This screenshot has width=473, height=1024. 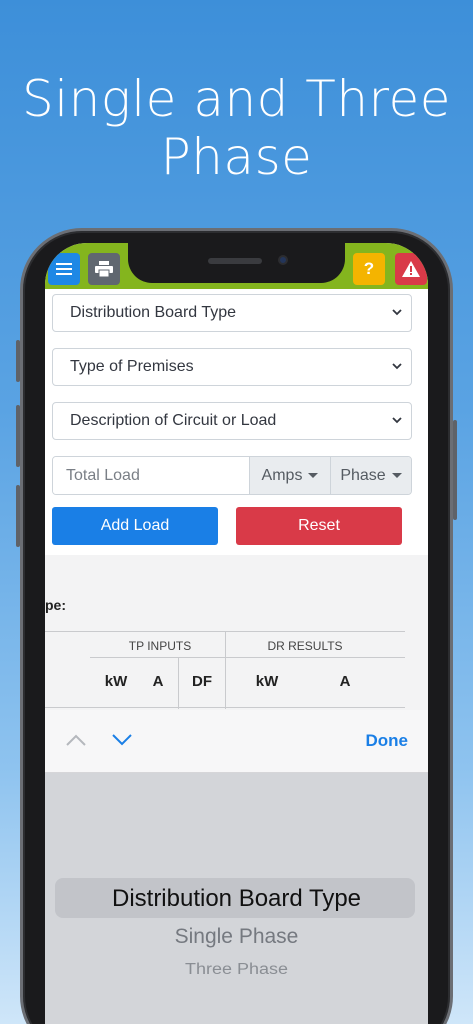 I want to click on menu-button, so click(x=64, y=269).